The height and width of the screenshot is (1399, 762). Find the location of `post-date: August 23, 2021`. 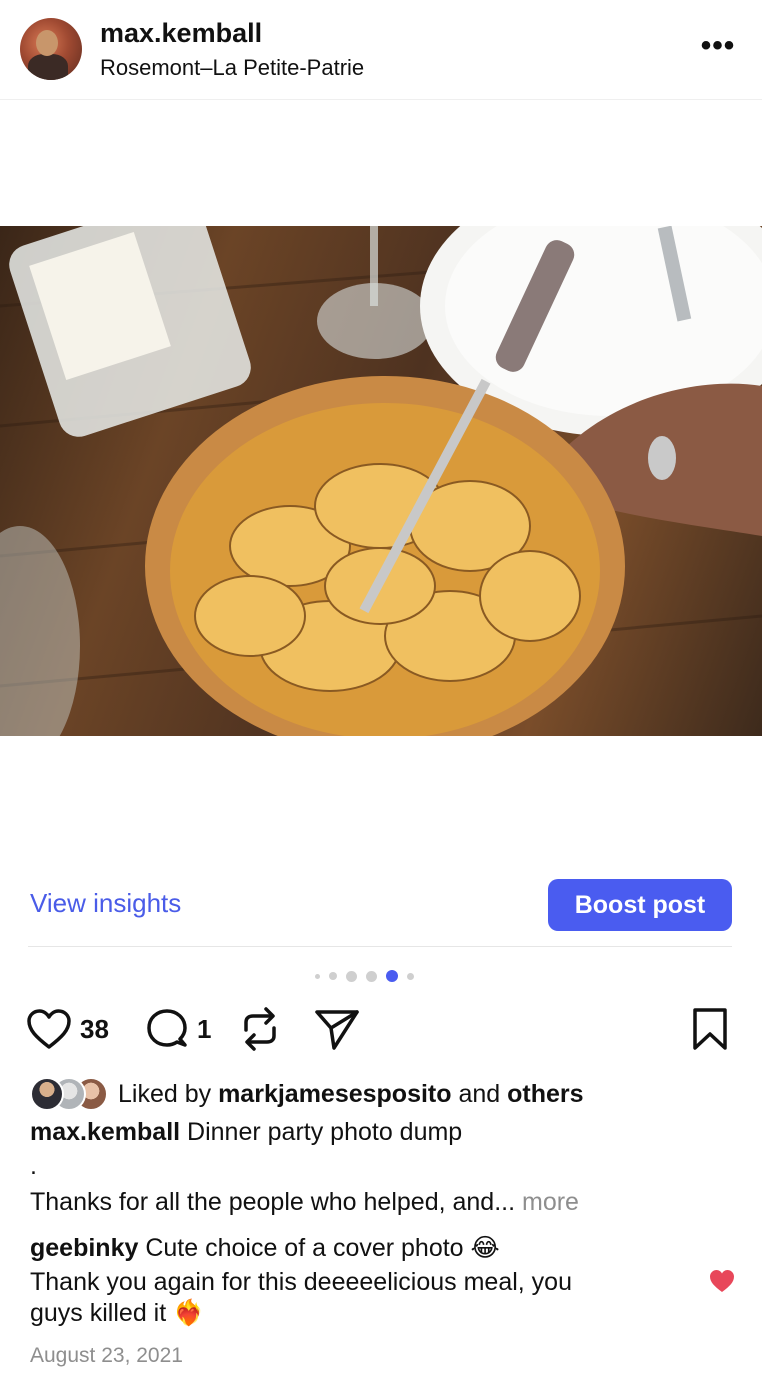

post-date: August 23, 2021 is located at coordinates (106, 1355).